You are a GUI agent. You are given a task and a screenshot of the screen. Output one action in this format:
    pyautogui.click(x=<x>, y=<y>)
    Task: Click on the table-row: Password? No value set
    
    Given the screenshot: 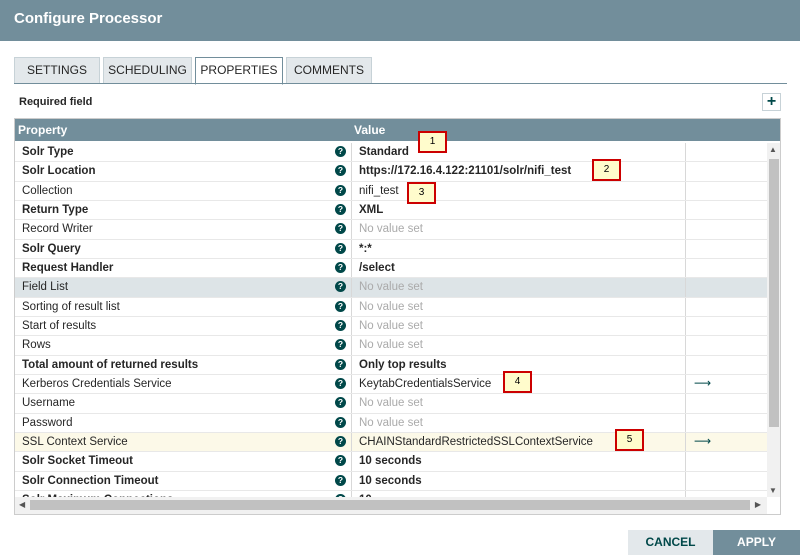 What is the action you would take?
    pyautogui.click(x=391, y=423)
    